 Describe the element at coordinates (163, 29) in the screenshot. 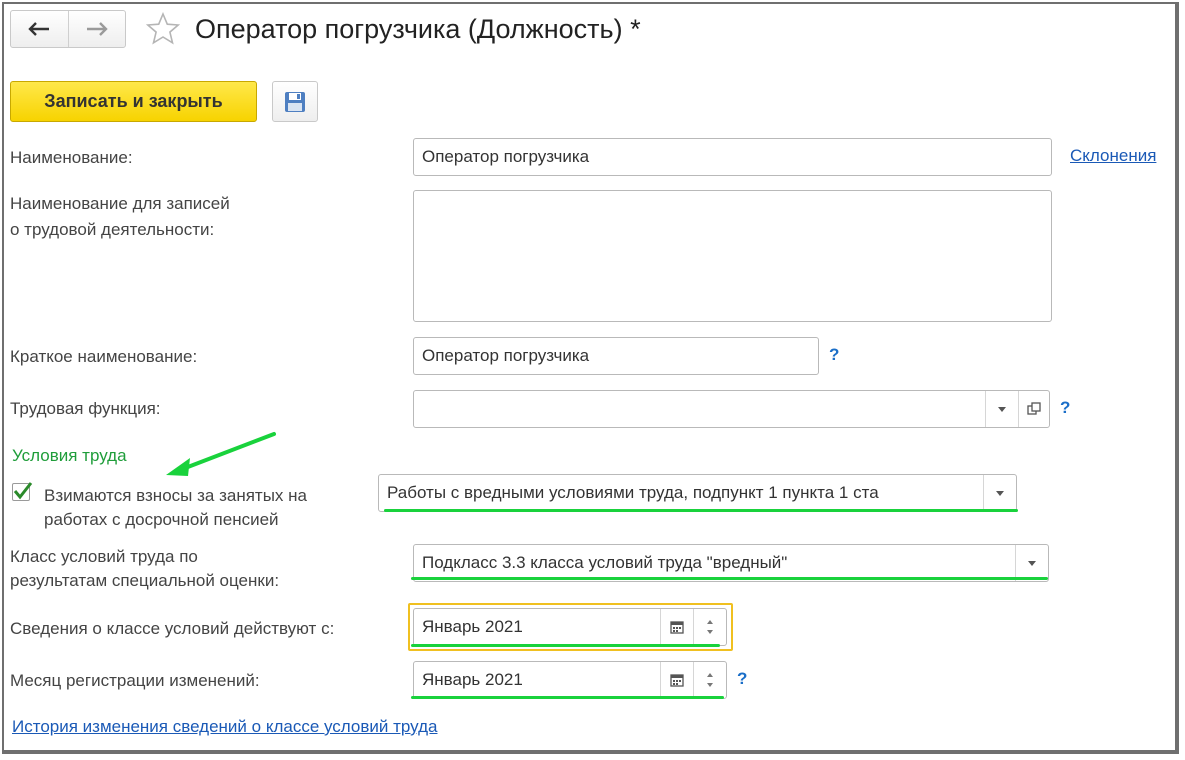

I see `star-icon` at that location.